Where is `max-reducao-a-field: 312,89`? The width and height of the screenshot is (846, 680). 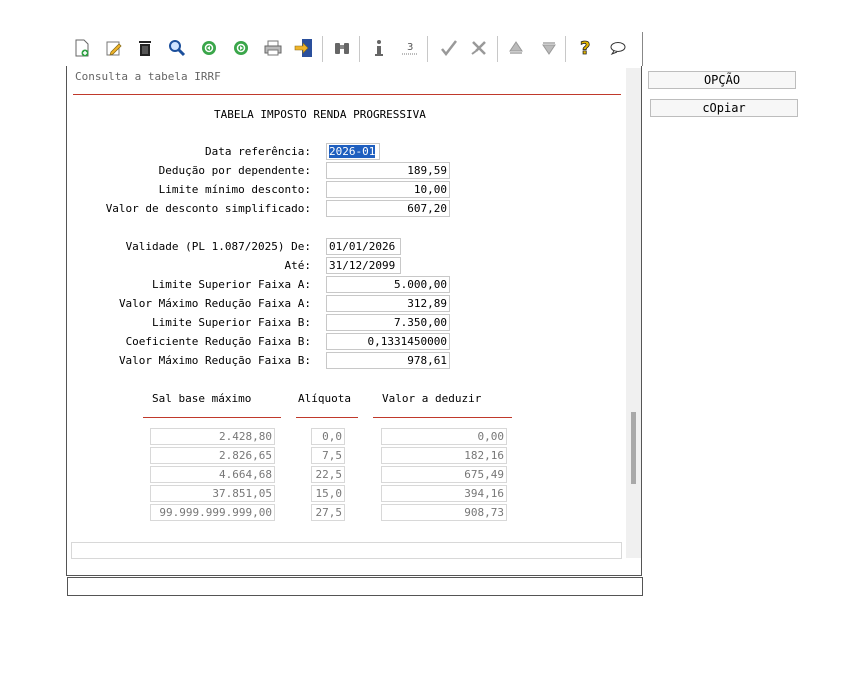
max-reducao-a-field: 312,89 is located at coordinates (388, 303).